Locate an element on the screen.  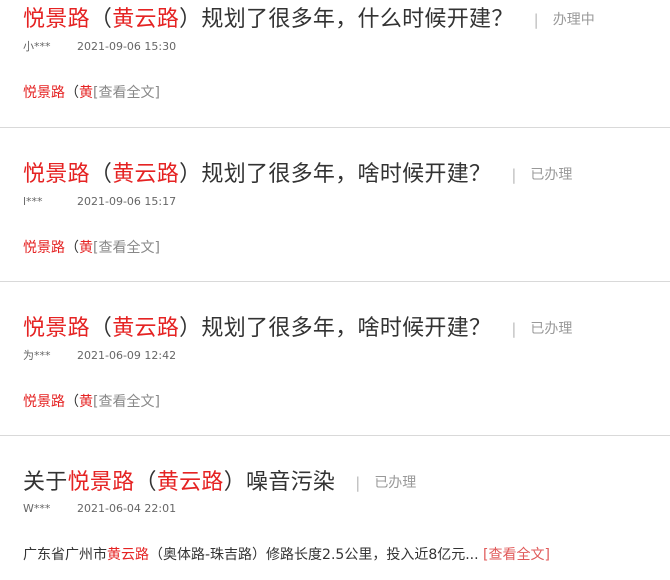
timestamp: 2021-06-04 22:01 is located at coordinates (127, 508).